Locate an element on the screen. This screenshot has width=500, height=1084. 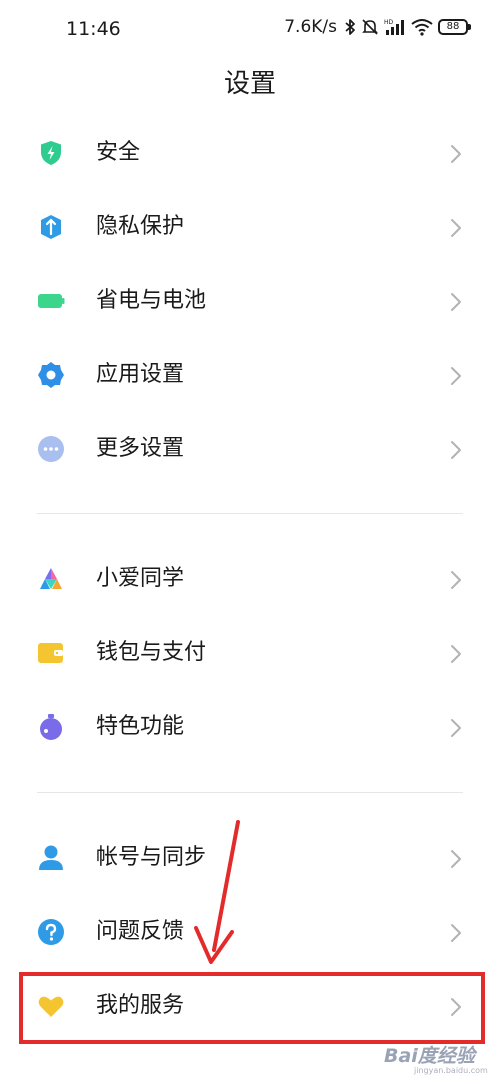
feedback-icon is located at coordinates (51, 932).